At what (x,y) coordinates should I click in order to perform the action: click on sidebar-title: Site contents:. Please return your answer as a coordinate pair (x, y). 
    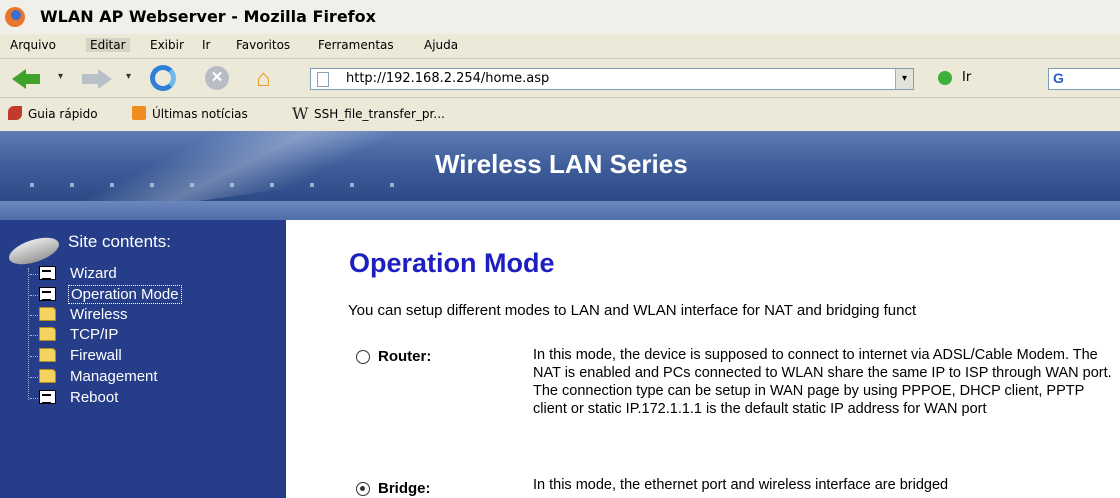
    Looking at the image, I should click on (120, 241).